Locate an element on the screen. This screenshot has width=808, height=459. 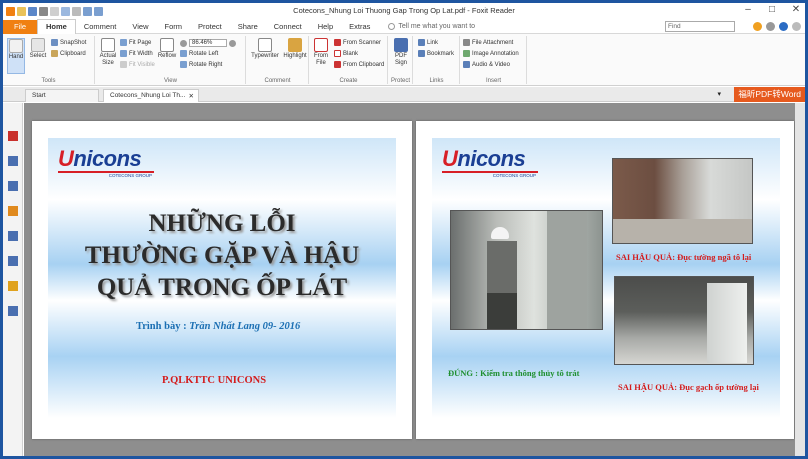
select-button: Select is located at coordinates (38, 49).